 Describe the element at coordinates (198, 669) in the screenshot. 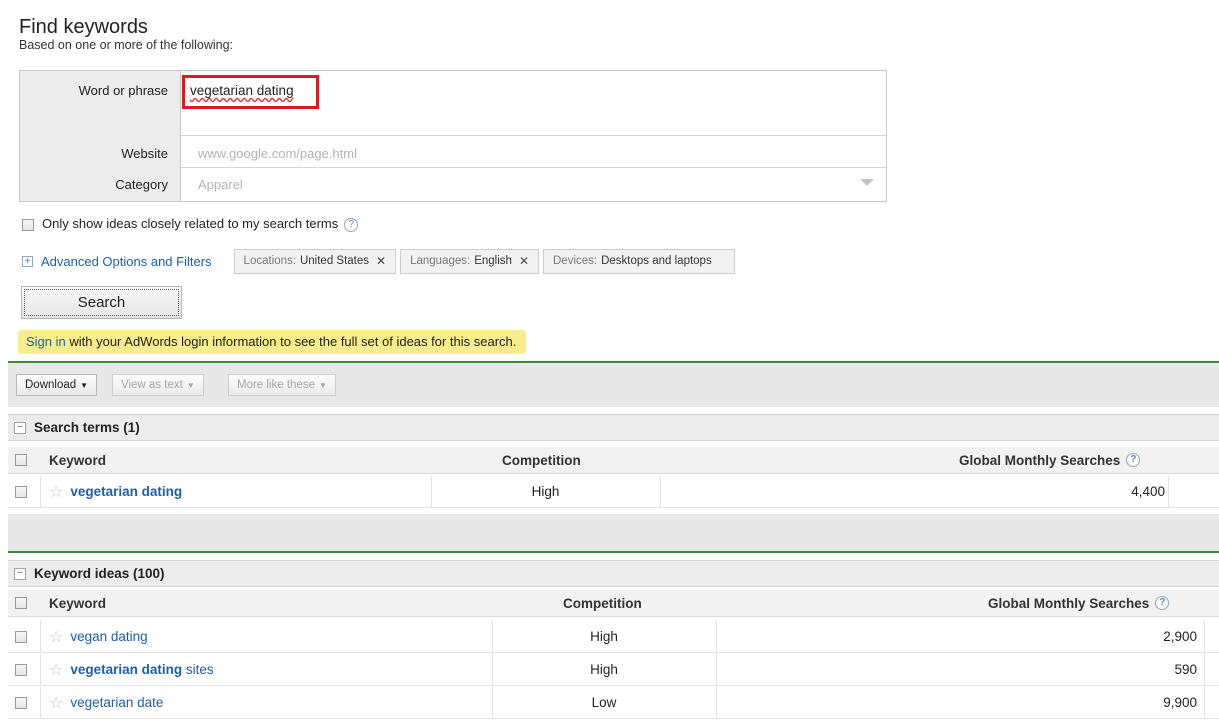

I see `keyword-rest: sites` at that location.